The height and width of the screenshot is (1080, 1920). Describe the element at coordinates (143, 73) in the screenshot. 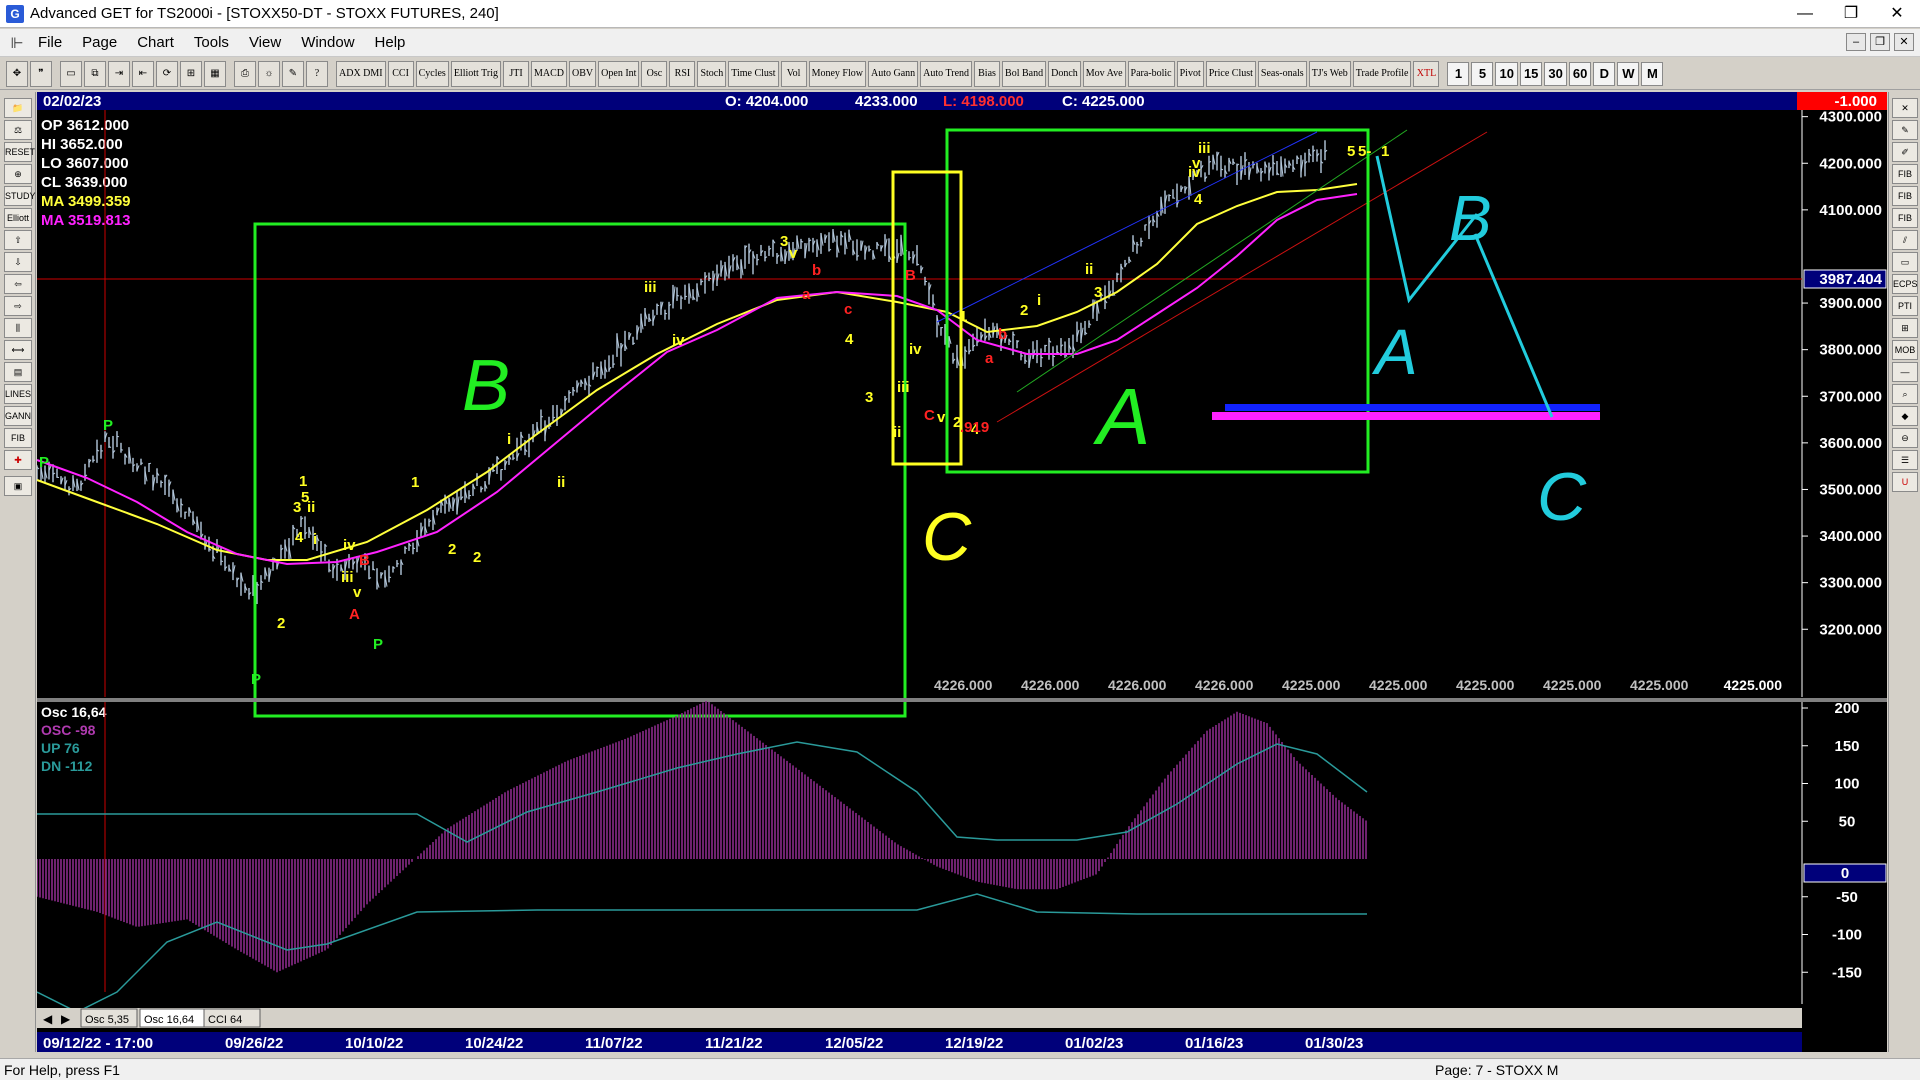

I see `prev-icon: ⇤` at that location.